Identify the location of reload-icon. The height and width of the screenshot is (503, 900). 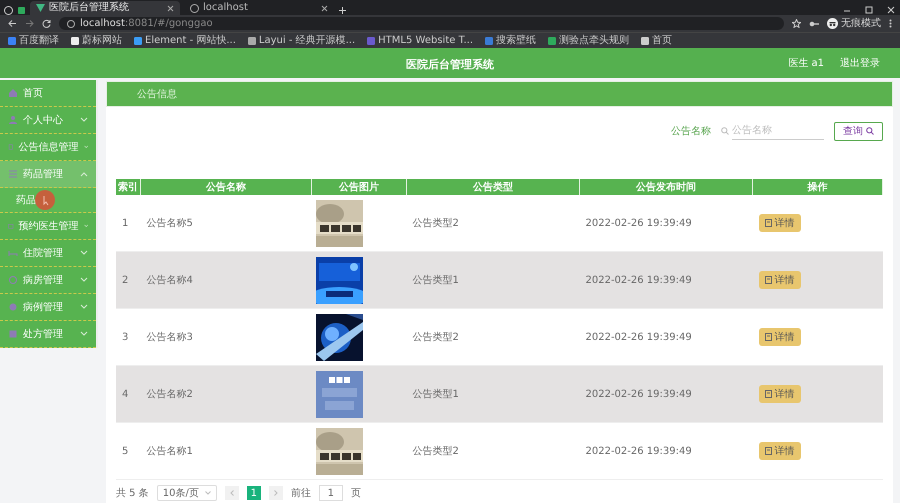
(46, 23).